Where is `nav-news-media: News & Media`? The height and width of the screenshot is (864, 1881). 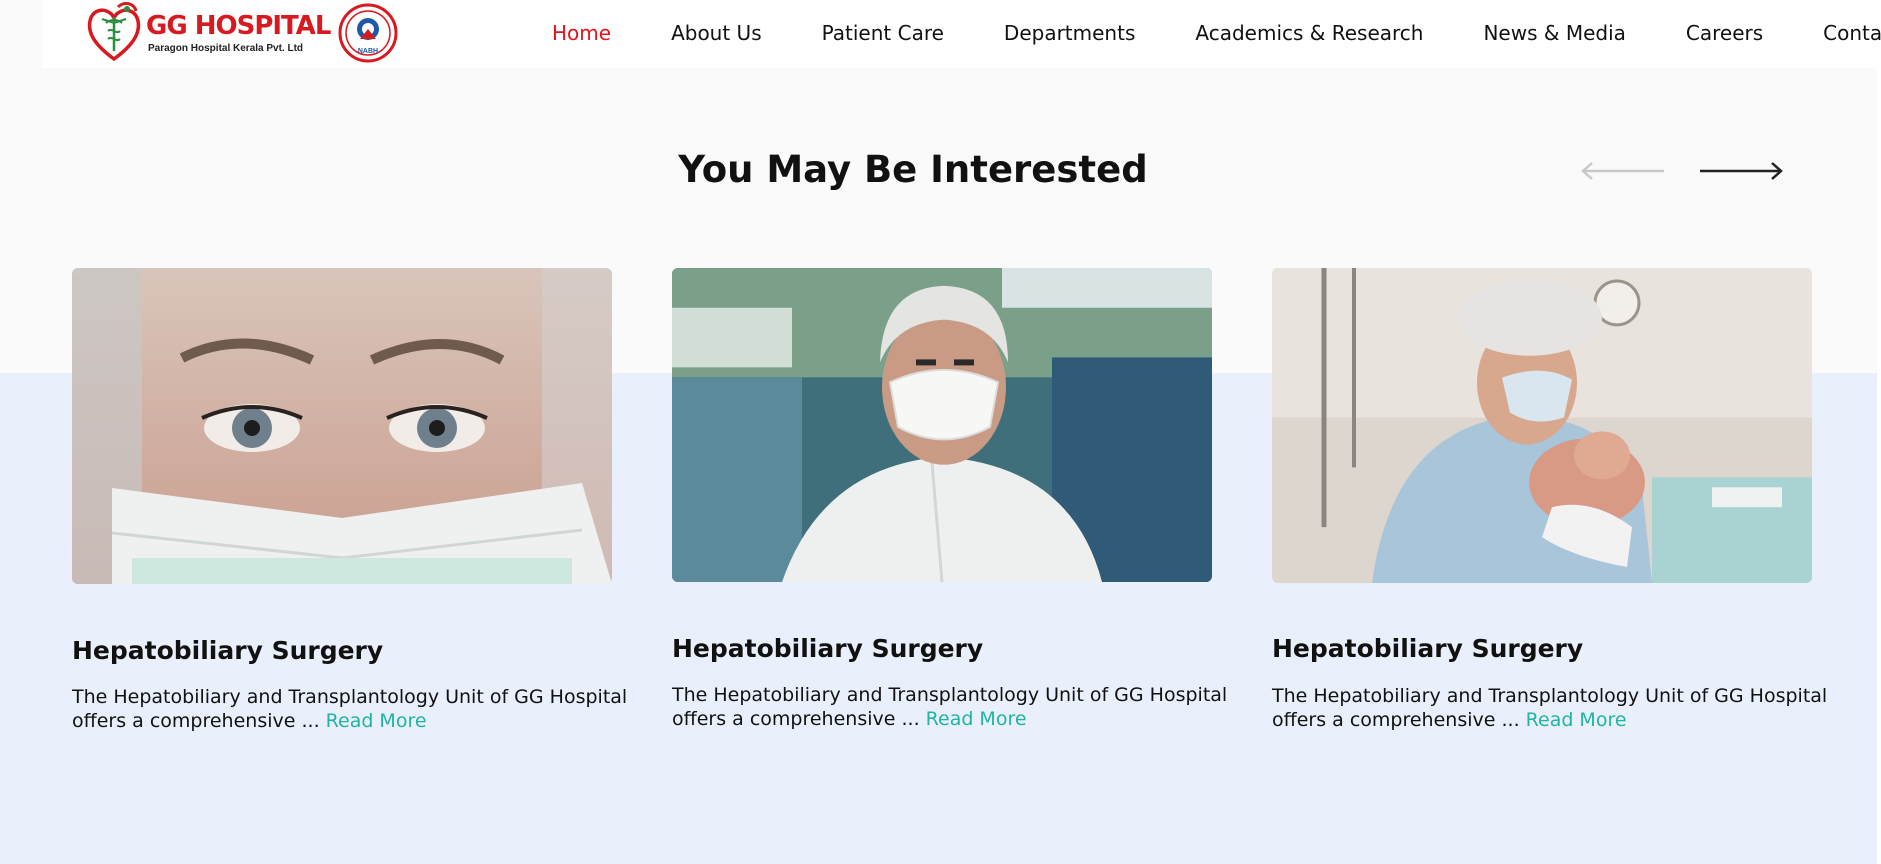 nav-news-media: News & Media is located at coordinates (1554, 33).